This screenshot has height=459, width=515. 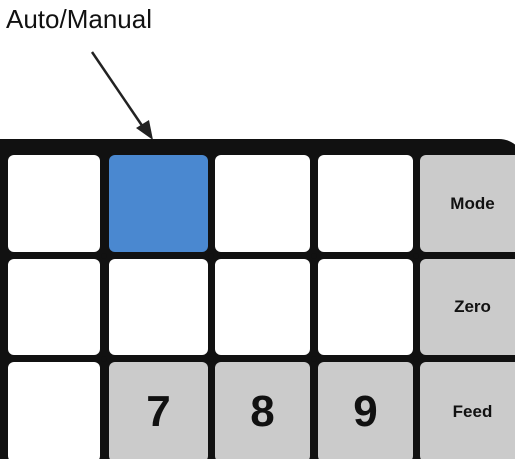 What do you see at coordinates (158, 307) in the screenshot?
I see `keypad-blank-key-r2c2` at bounding box center [158, 307].